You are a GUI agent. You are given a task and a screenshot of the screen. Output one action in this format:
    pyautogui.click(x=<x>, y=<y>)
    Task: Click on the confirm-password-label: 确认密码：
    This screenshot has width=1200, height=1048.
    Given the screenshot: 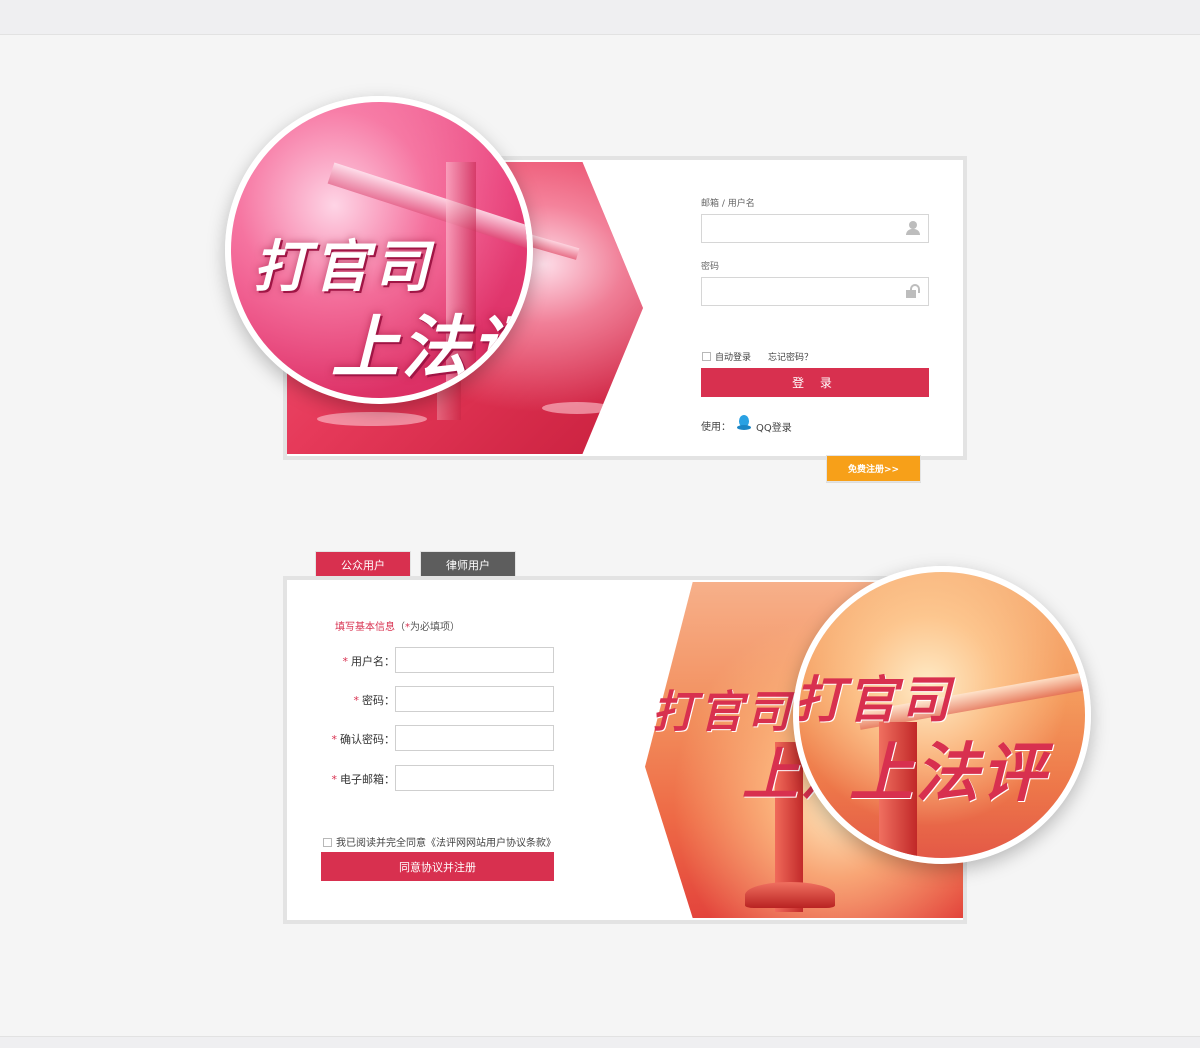 What is the action you would take?
    pyautogui.click(x=367, y=739)
    